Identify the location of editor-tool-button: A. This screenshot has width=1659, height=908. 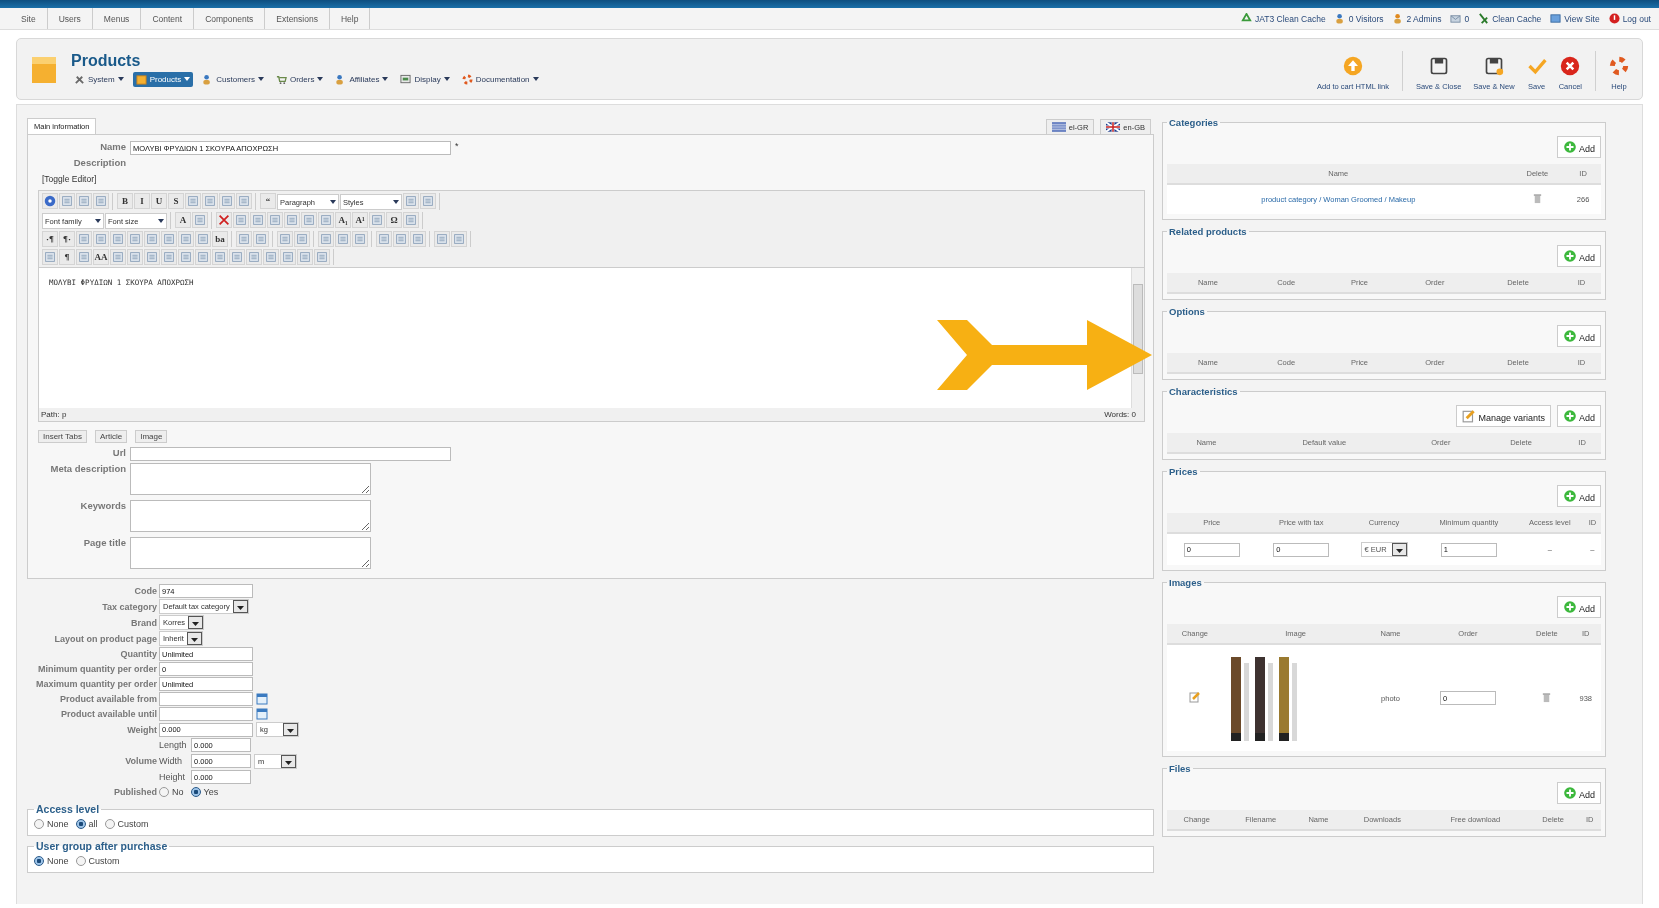
(183, 220).